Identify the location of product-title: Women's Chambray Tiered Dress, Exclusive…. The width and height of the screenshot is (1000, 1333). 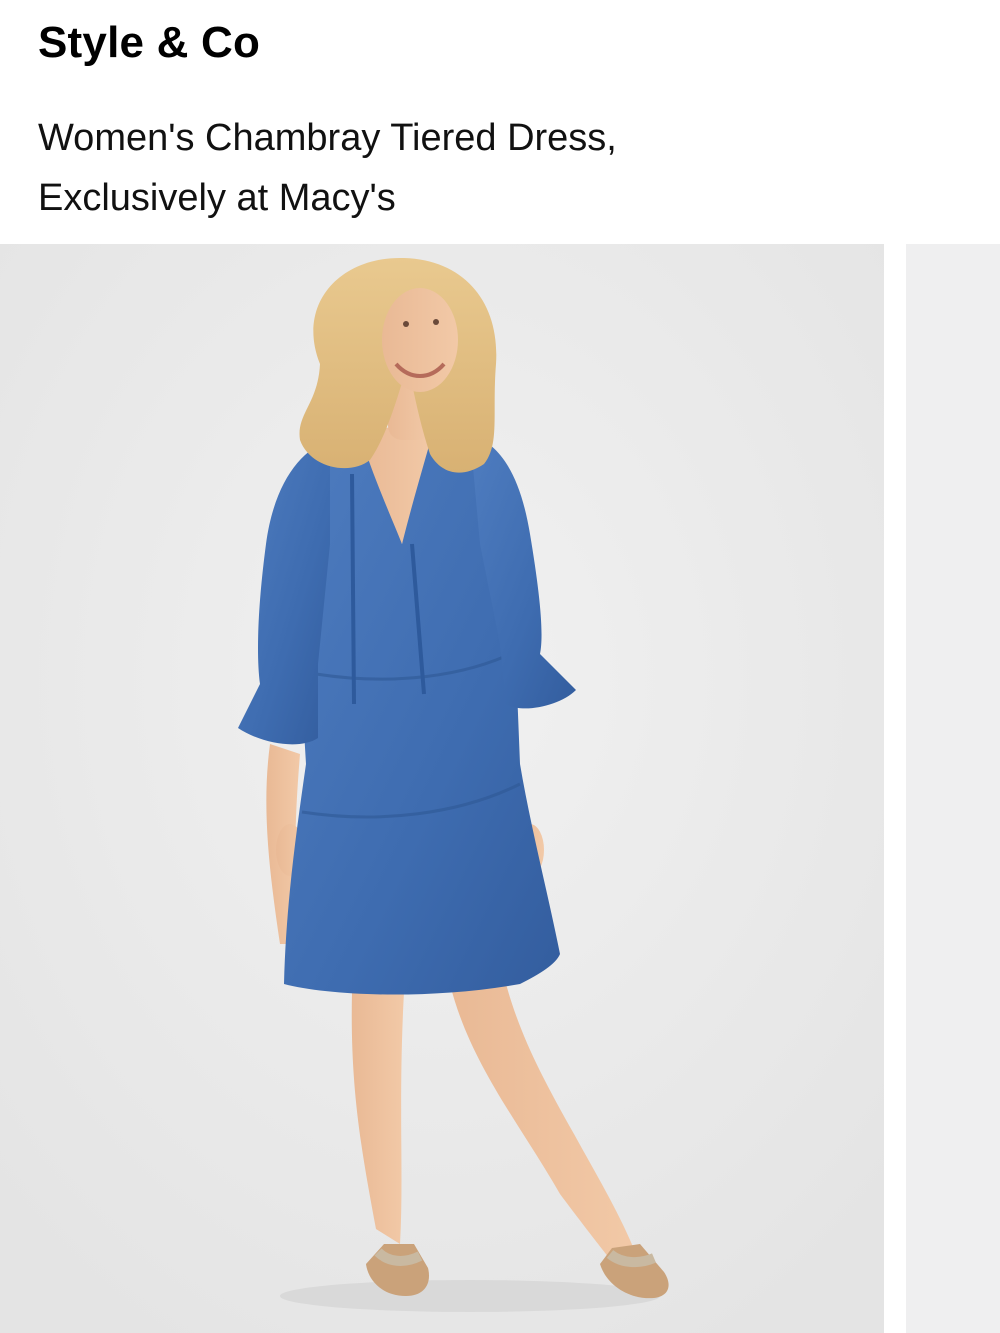
(468, 168).